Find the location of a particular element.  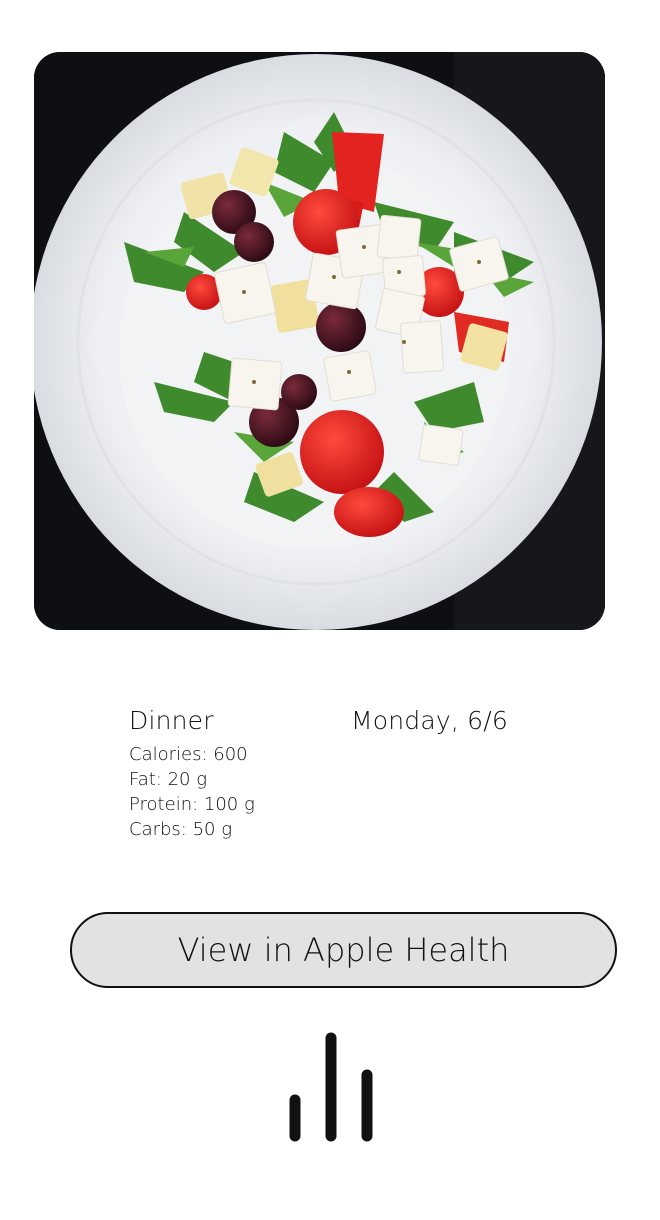

fat-value: Fat: 20 g is located at coordinates (168, 779).